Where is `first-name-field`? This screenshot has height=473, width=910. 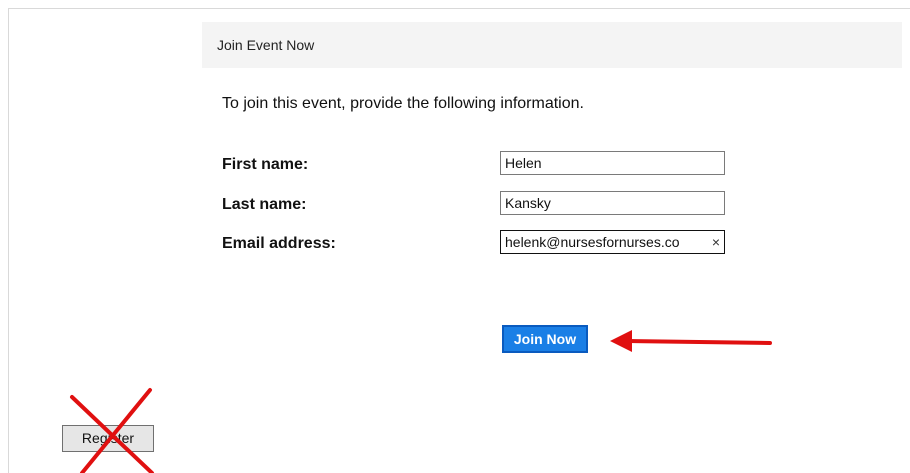 first-name-field is located at coordinates (612, 163).